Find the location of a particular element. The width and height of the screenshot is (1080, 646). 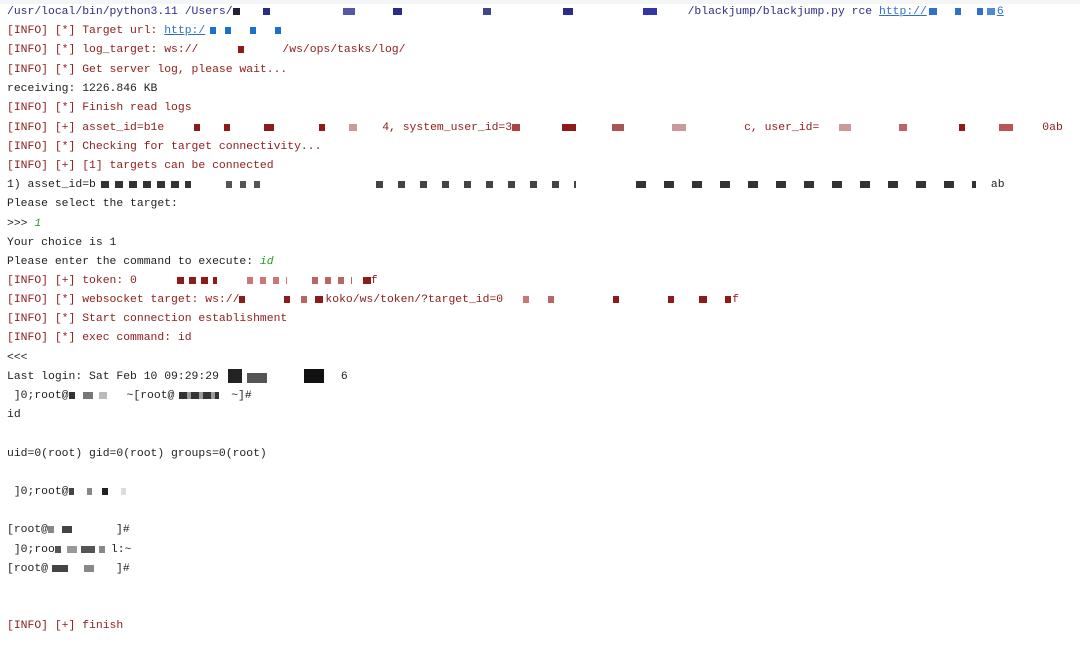

token-line: [INFO] [+] token: 0f is located at coordinates (192, 281).